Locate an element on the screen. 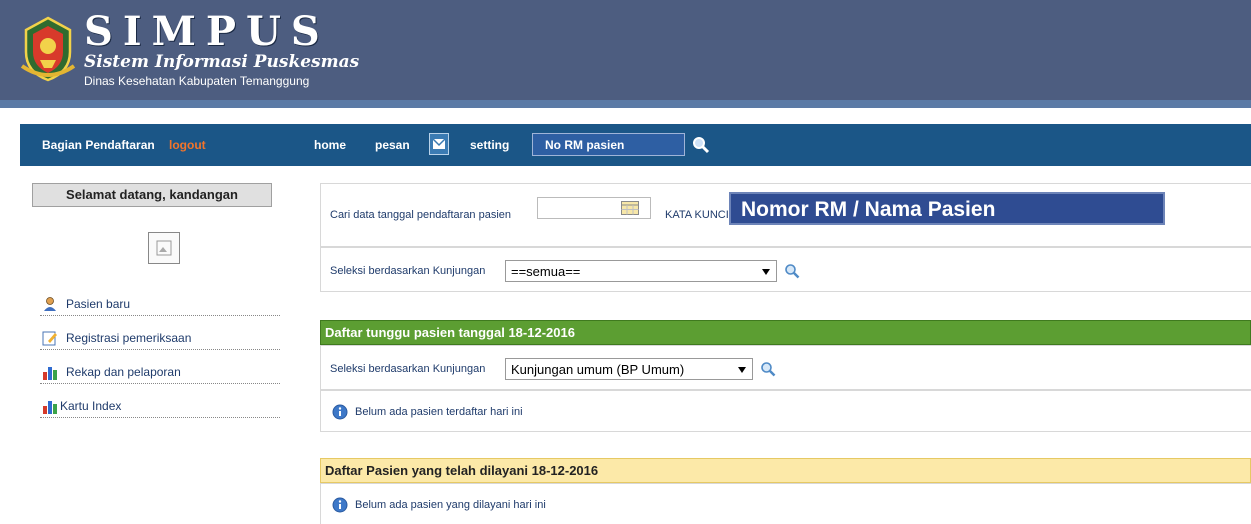 This screenshot has height=524, width=1251. app-title: SIMPUS is located at coordinates (207, 31).